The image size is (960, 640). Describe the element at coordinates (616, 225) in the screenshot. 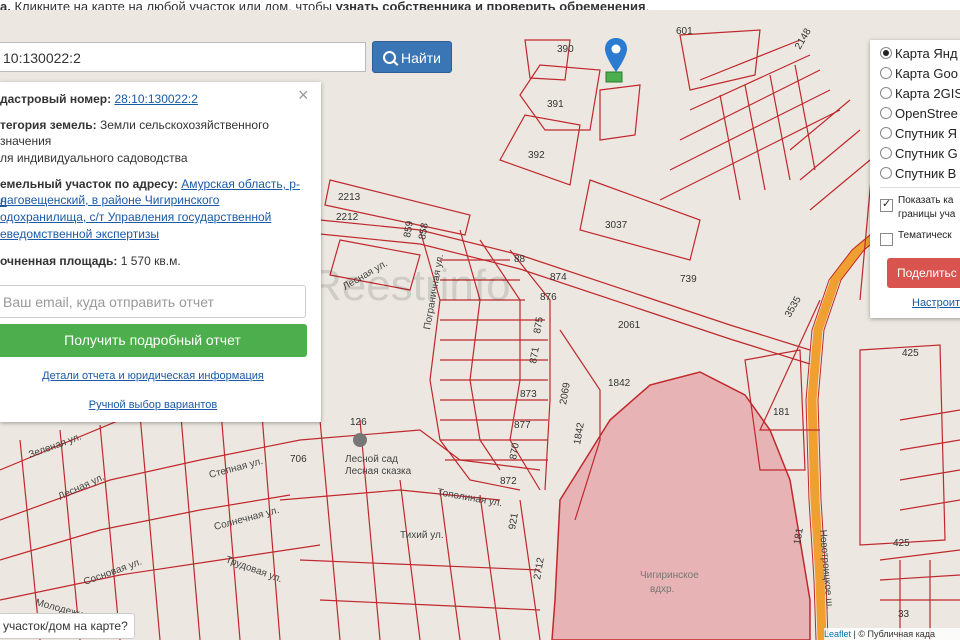

I see `parcel-label: 3037` at that location.